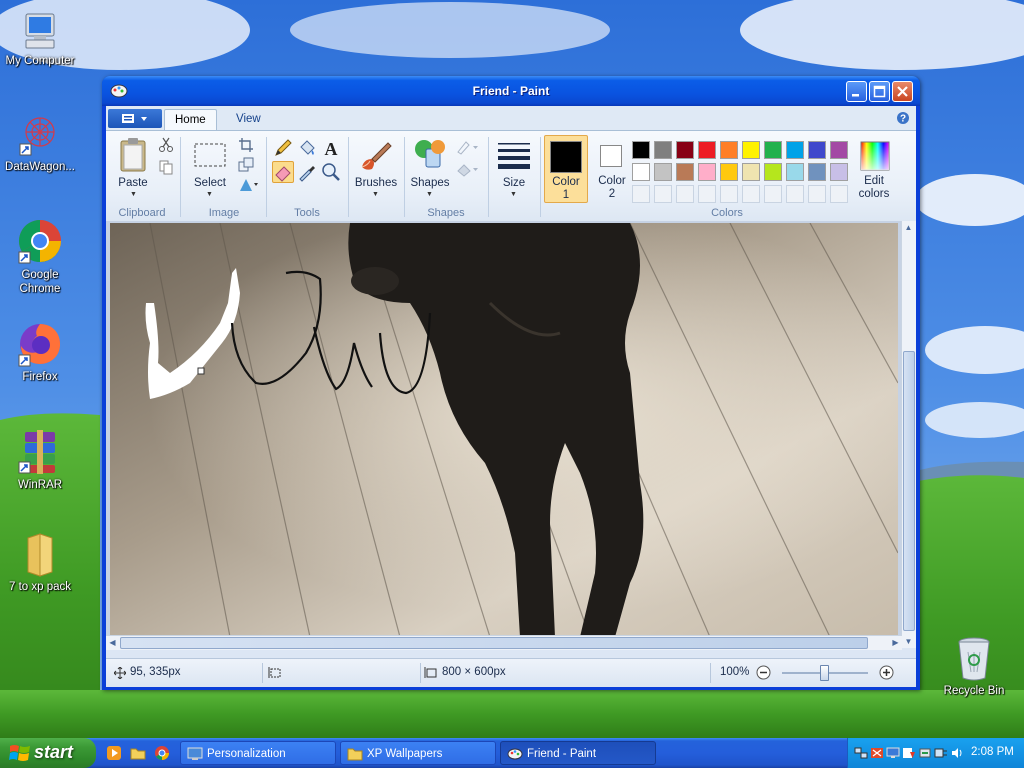 This screenshot has width=1024, height=768. What do you see at coordinates (40, 460) in the screenshot?
I see `desktop-icon-winrar: WinRAR` at bounding box center [40, 460].